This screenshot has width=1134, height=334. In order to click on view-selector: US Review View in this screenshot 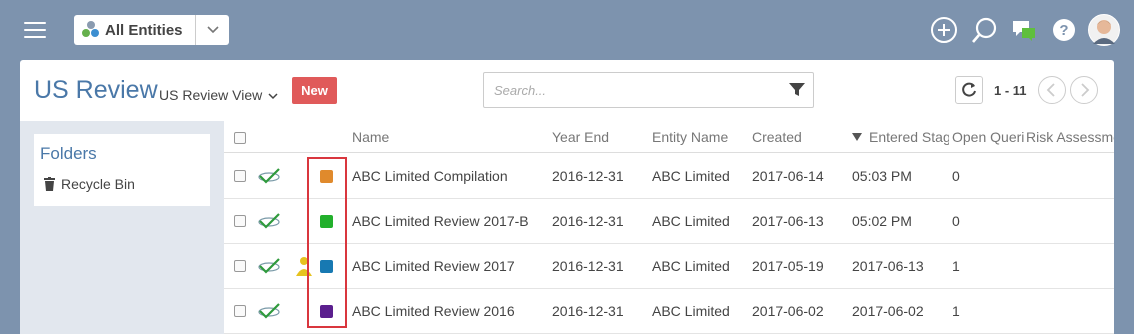, I will do `click(218, 95)`.